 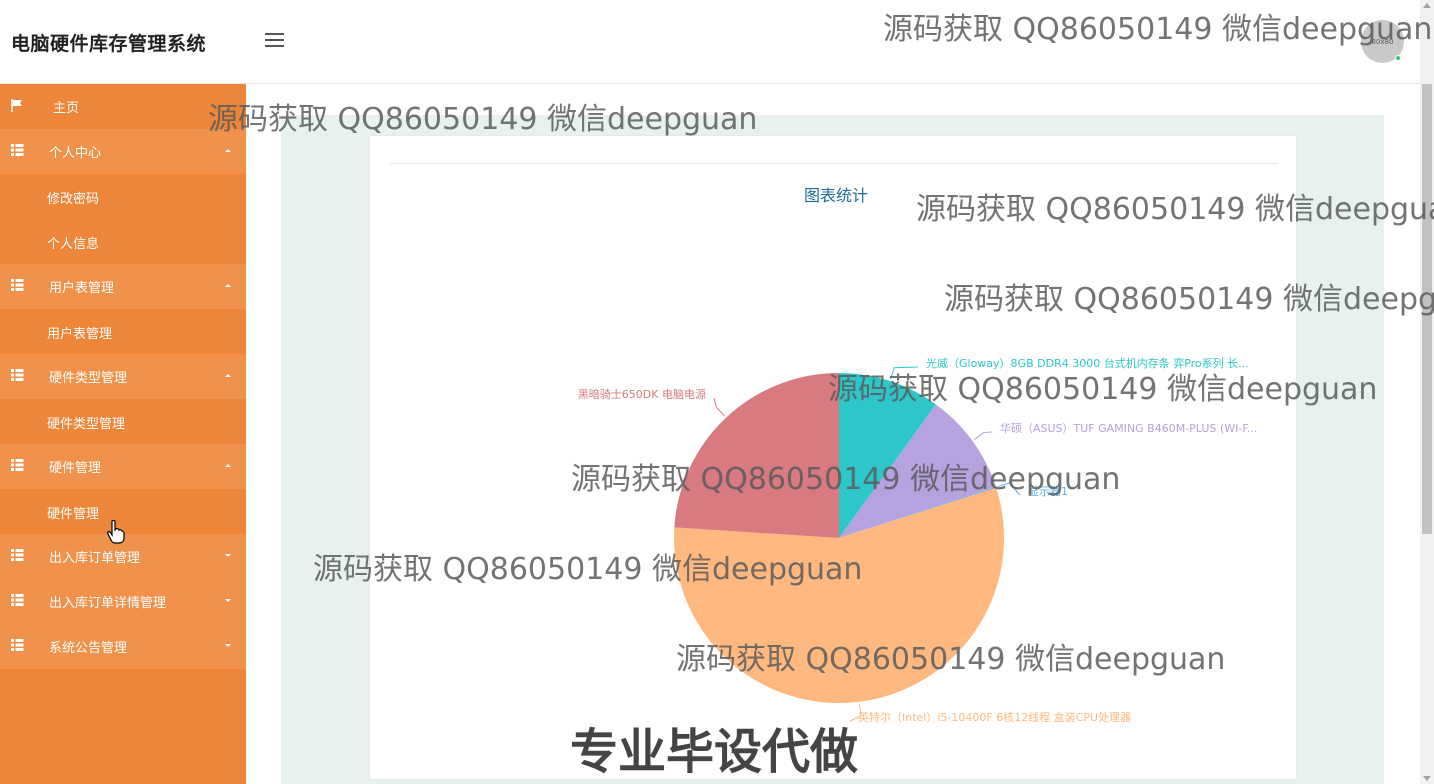 I want to click on hand-cursor-icon, so click(x=116, y=532).